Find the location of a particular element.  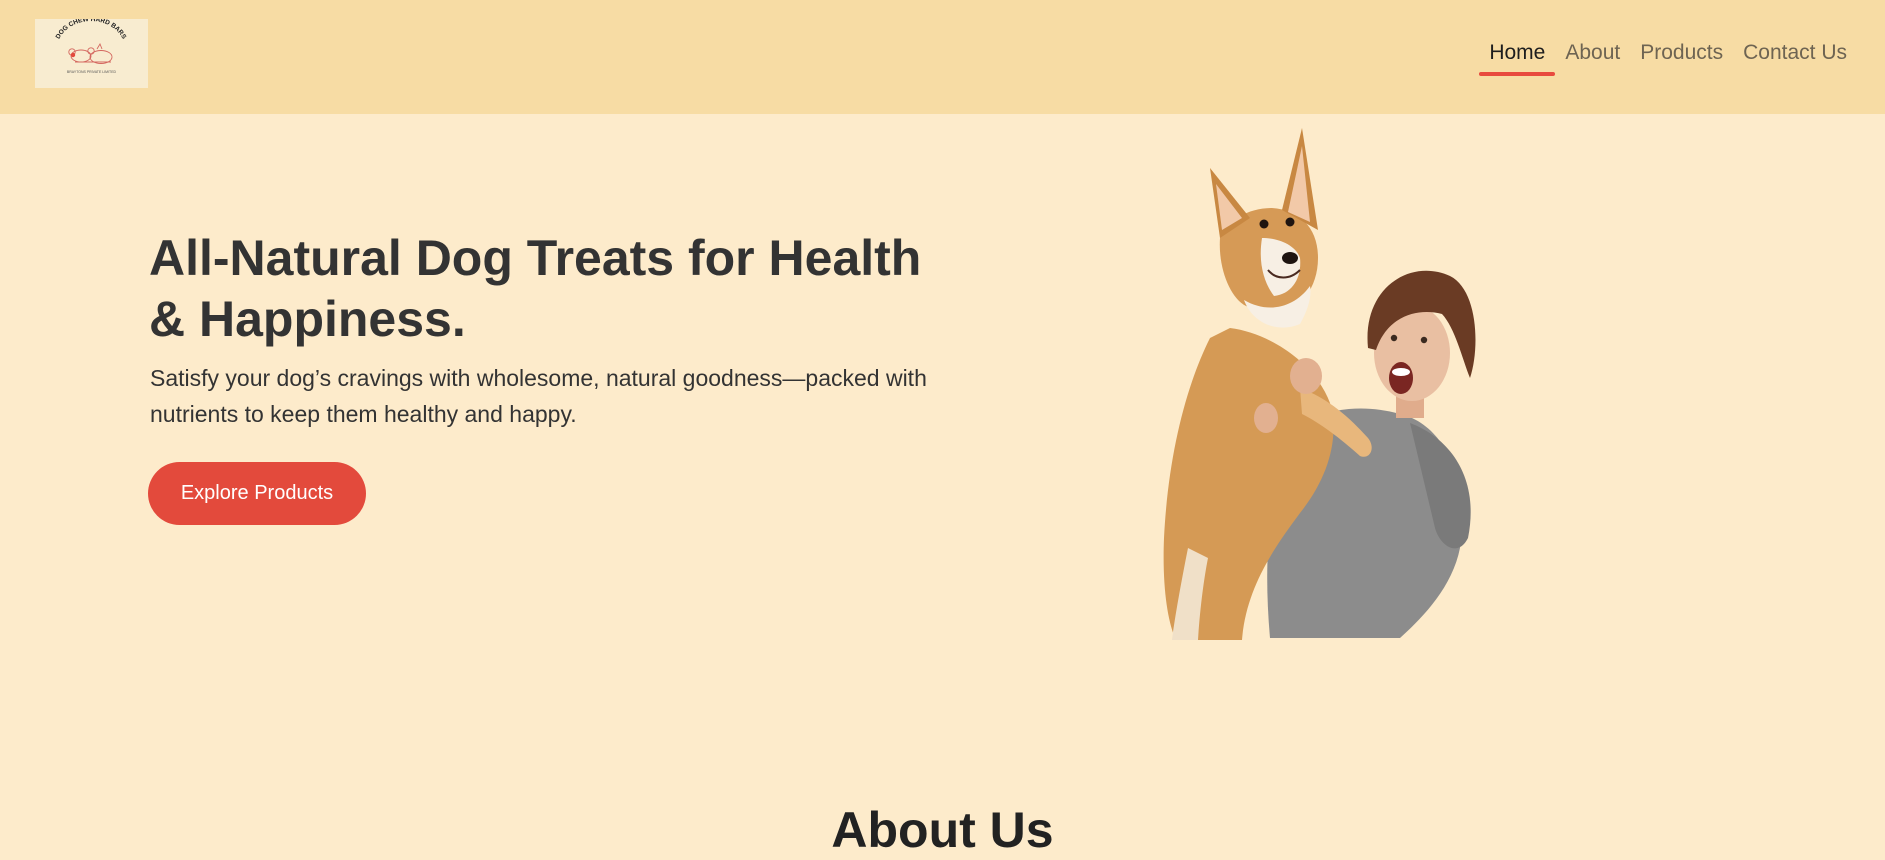

logo-subtext: BRAYTONS PRIVATE LIMITED is located at coordinates (92, 72).